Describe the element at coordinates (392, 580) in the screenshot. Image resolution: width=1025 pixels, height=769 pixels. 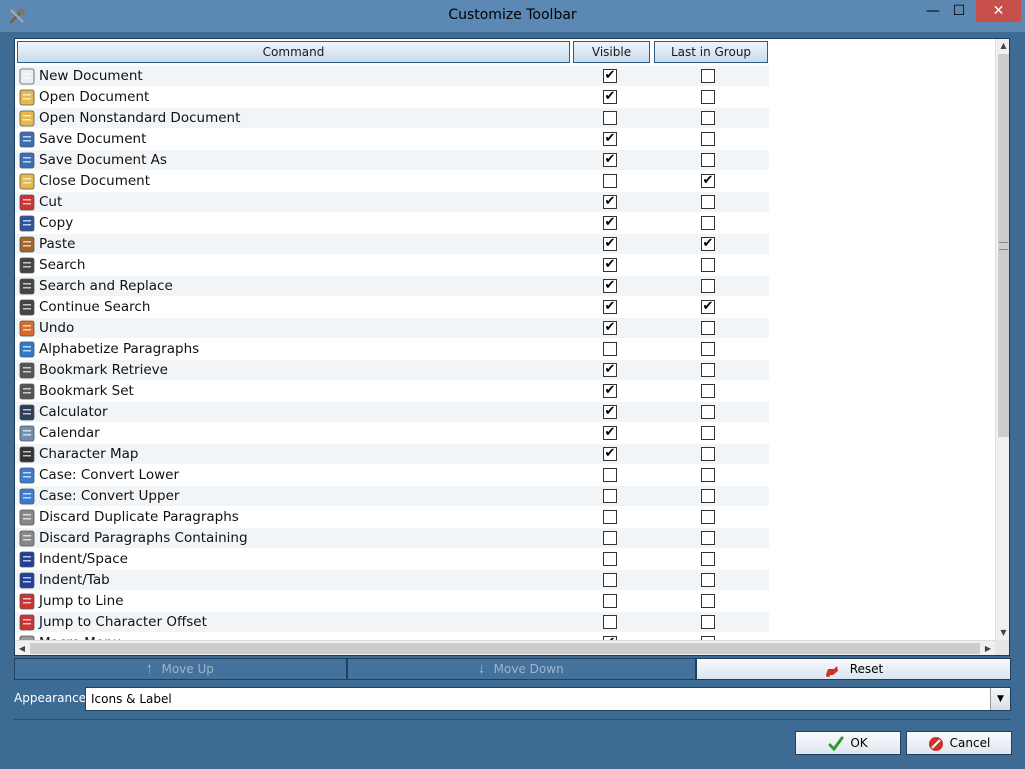
I see `table-row: Indent/Tab` at that location.